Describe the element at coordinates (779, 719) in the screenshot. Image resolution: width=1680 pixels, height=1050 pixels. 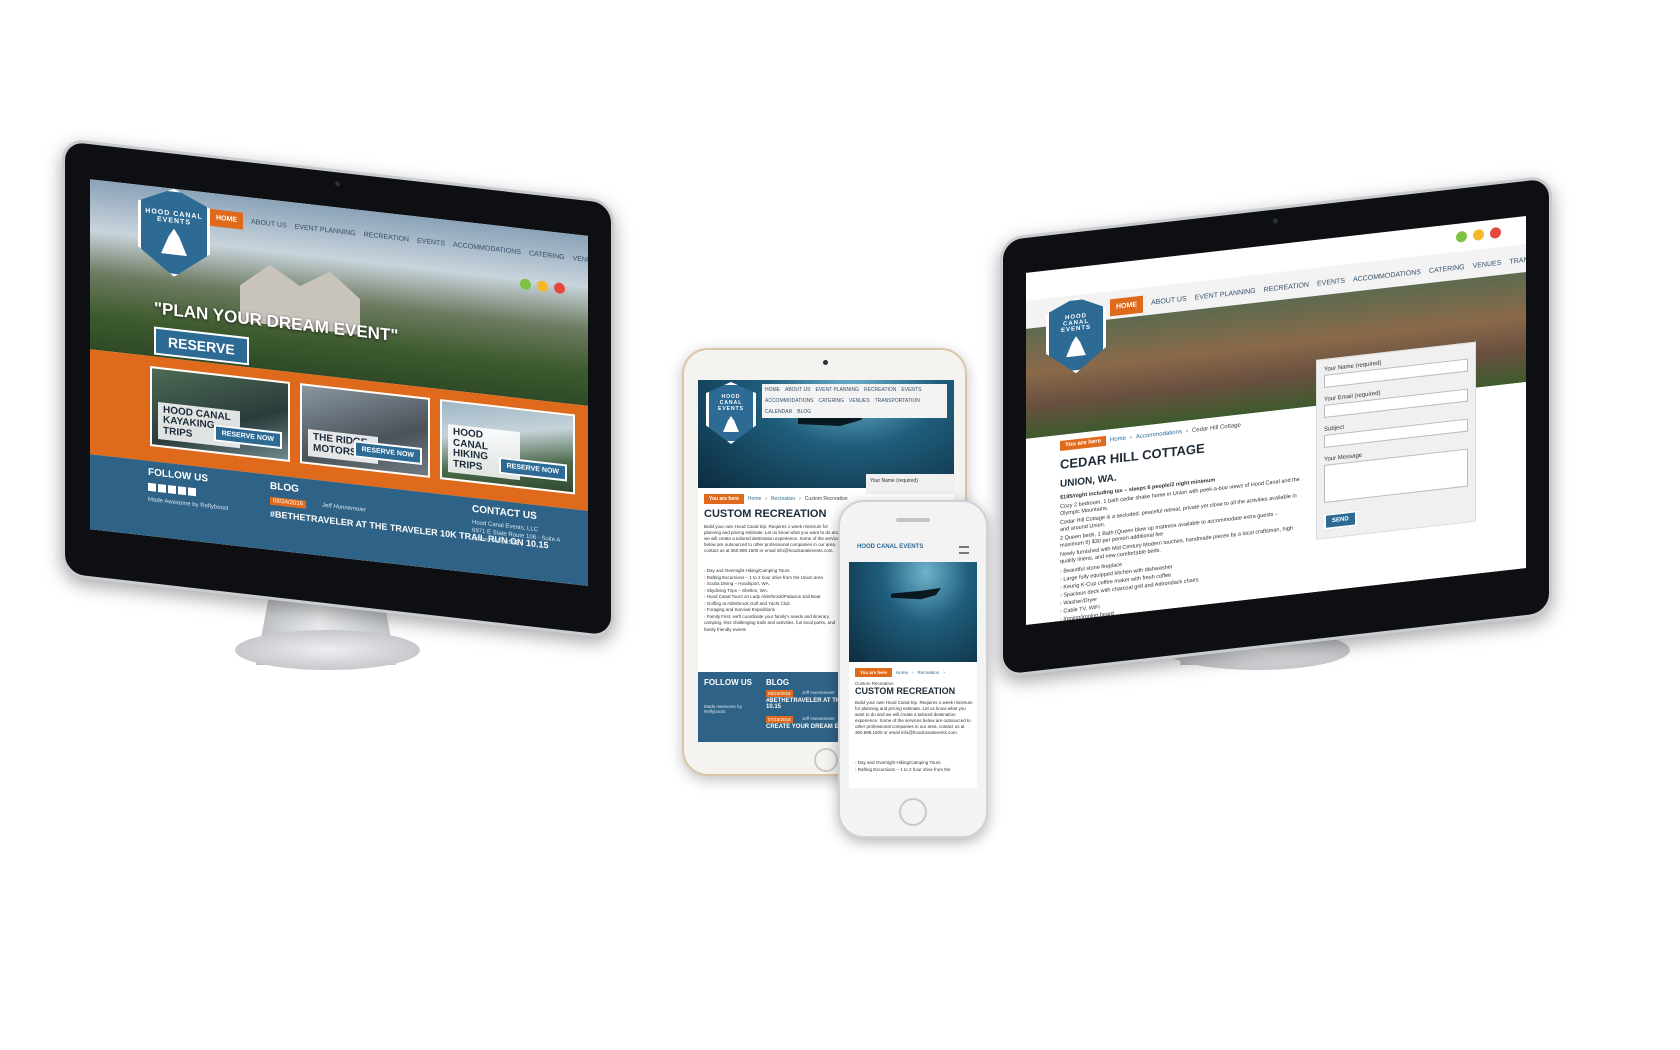
I see `blog-date: 07/18/2016` at that location.